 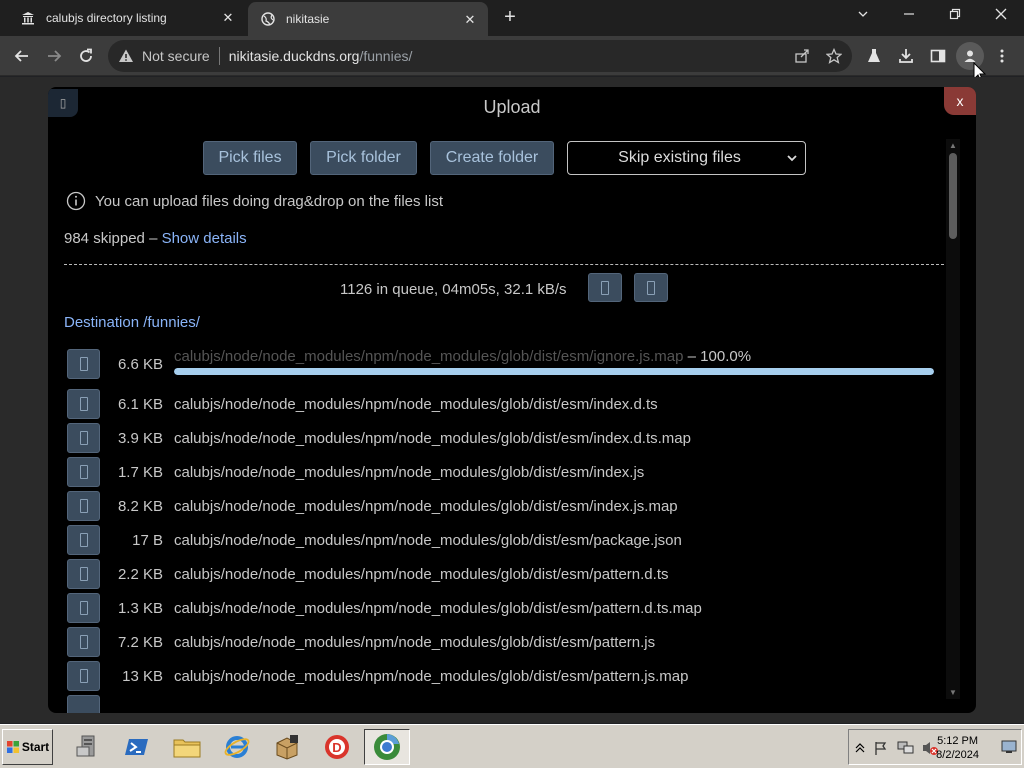 What do you see at coordinates (492, 158) in the screenshot?
I see `create-folder-button: Create folder` at bounding box center [492, 158].